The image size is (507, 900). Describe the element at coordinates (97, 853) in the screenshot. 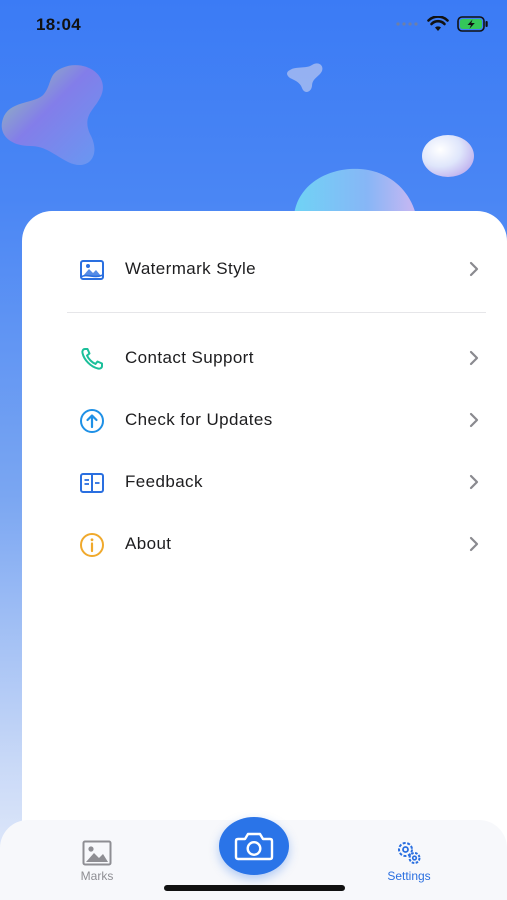

I see `photo-icon` at that location.